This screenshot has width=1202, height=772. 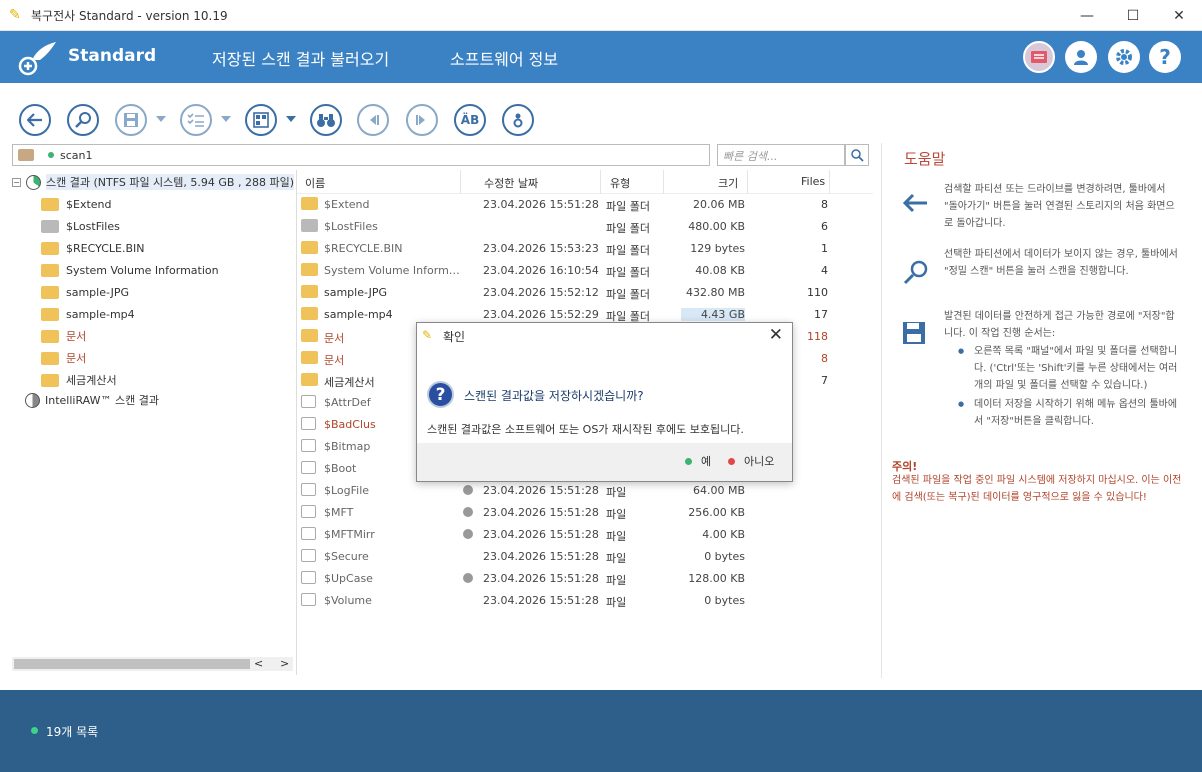 I want to click on minimize-button: —, so click(x=1087, y=15).